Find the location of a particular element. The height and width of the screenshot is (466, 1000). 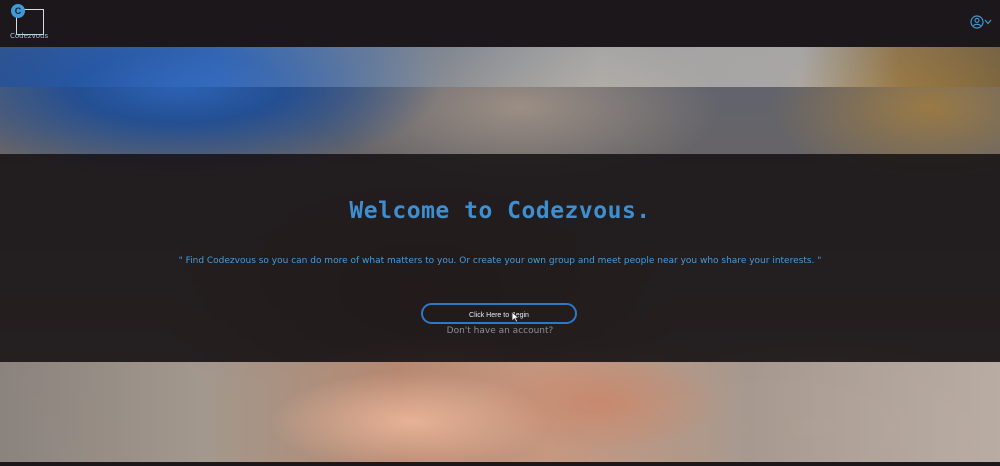

user-menu-button is located at coordinates (981, 22).